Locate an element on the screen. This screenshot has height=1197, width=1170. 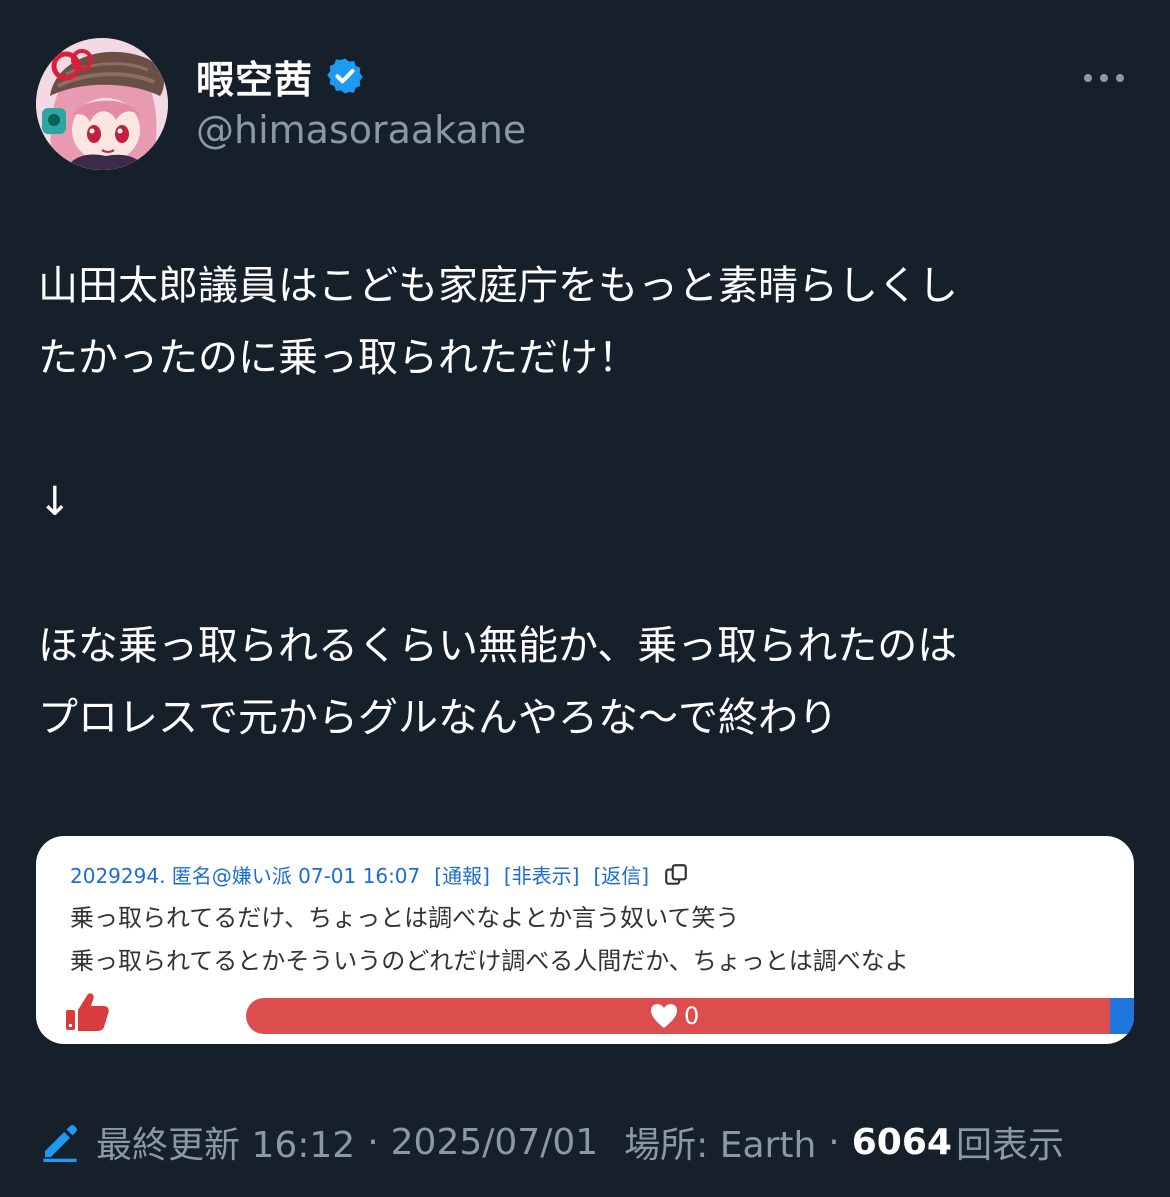
tweet-line: たかったのに乗っ取られただけ！ is located at coordinates (338, 358).